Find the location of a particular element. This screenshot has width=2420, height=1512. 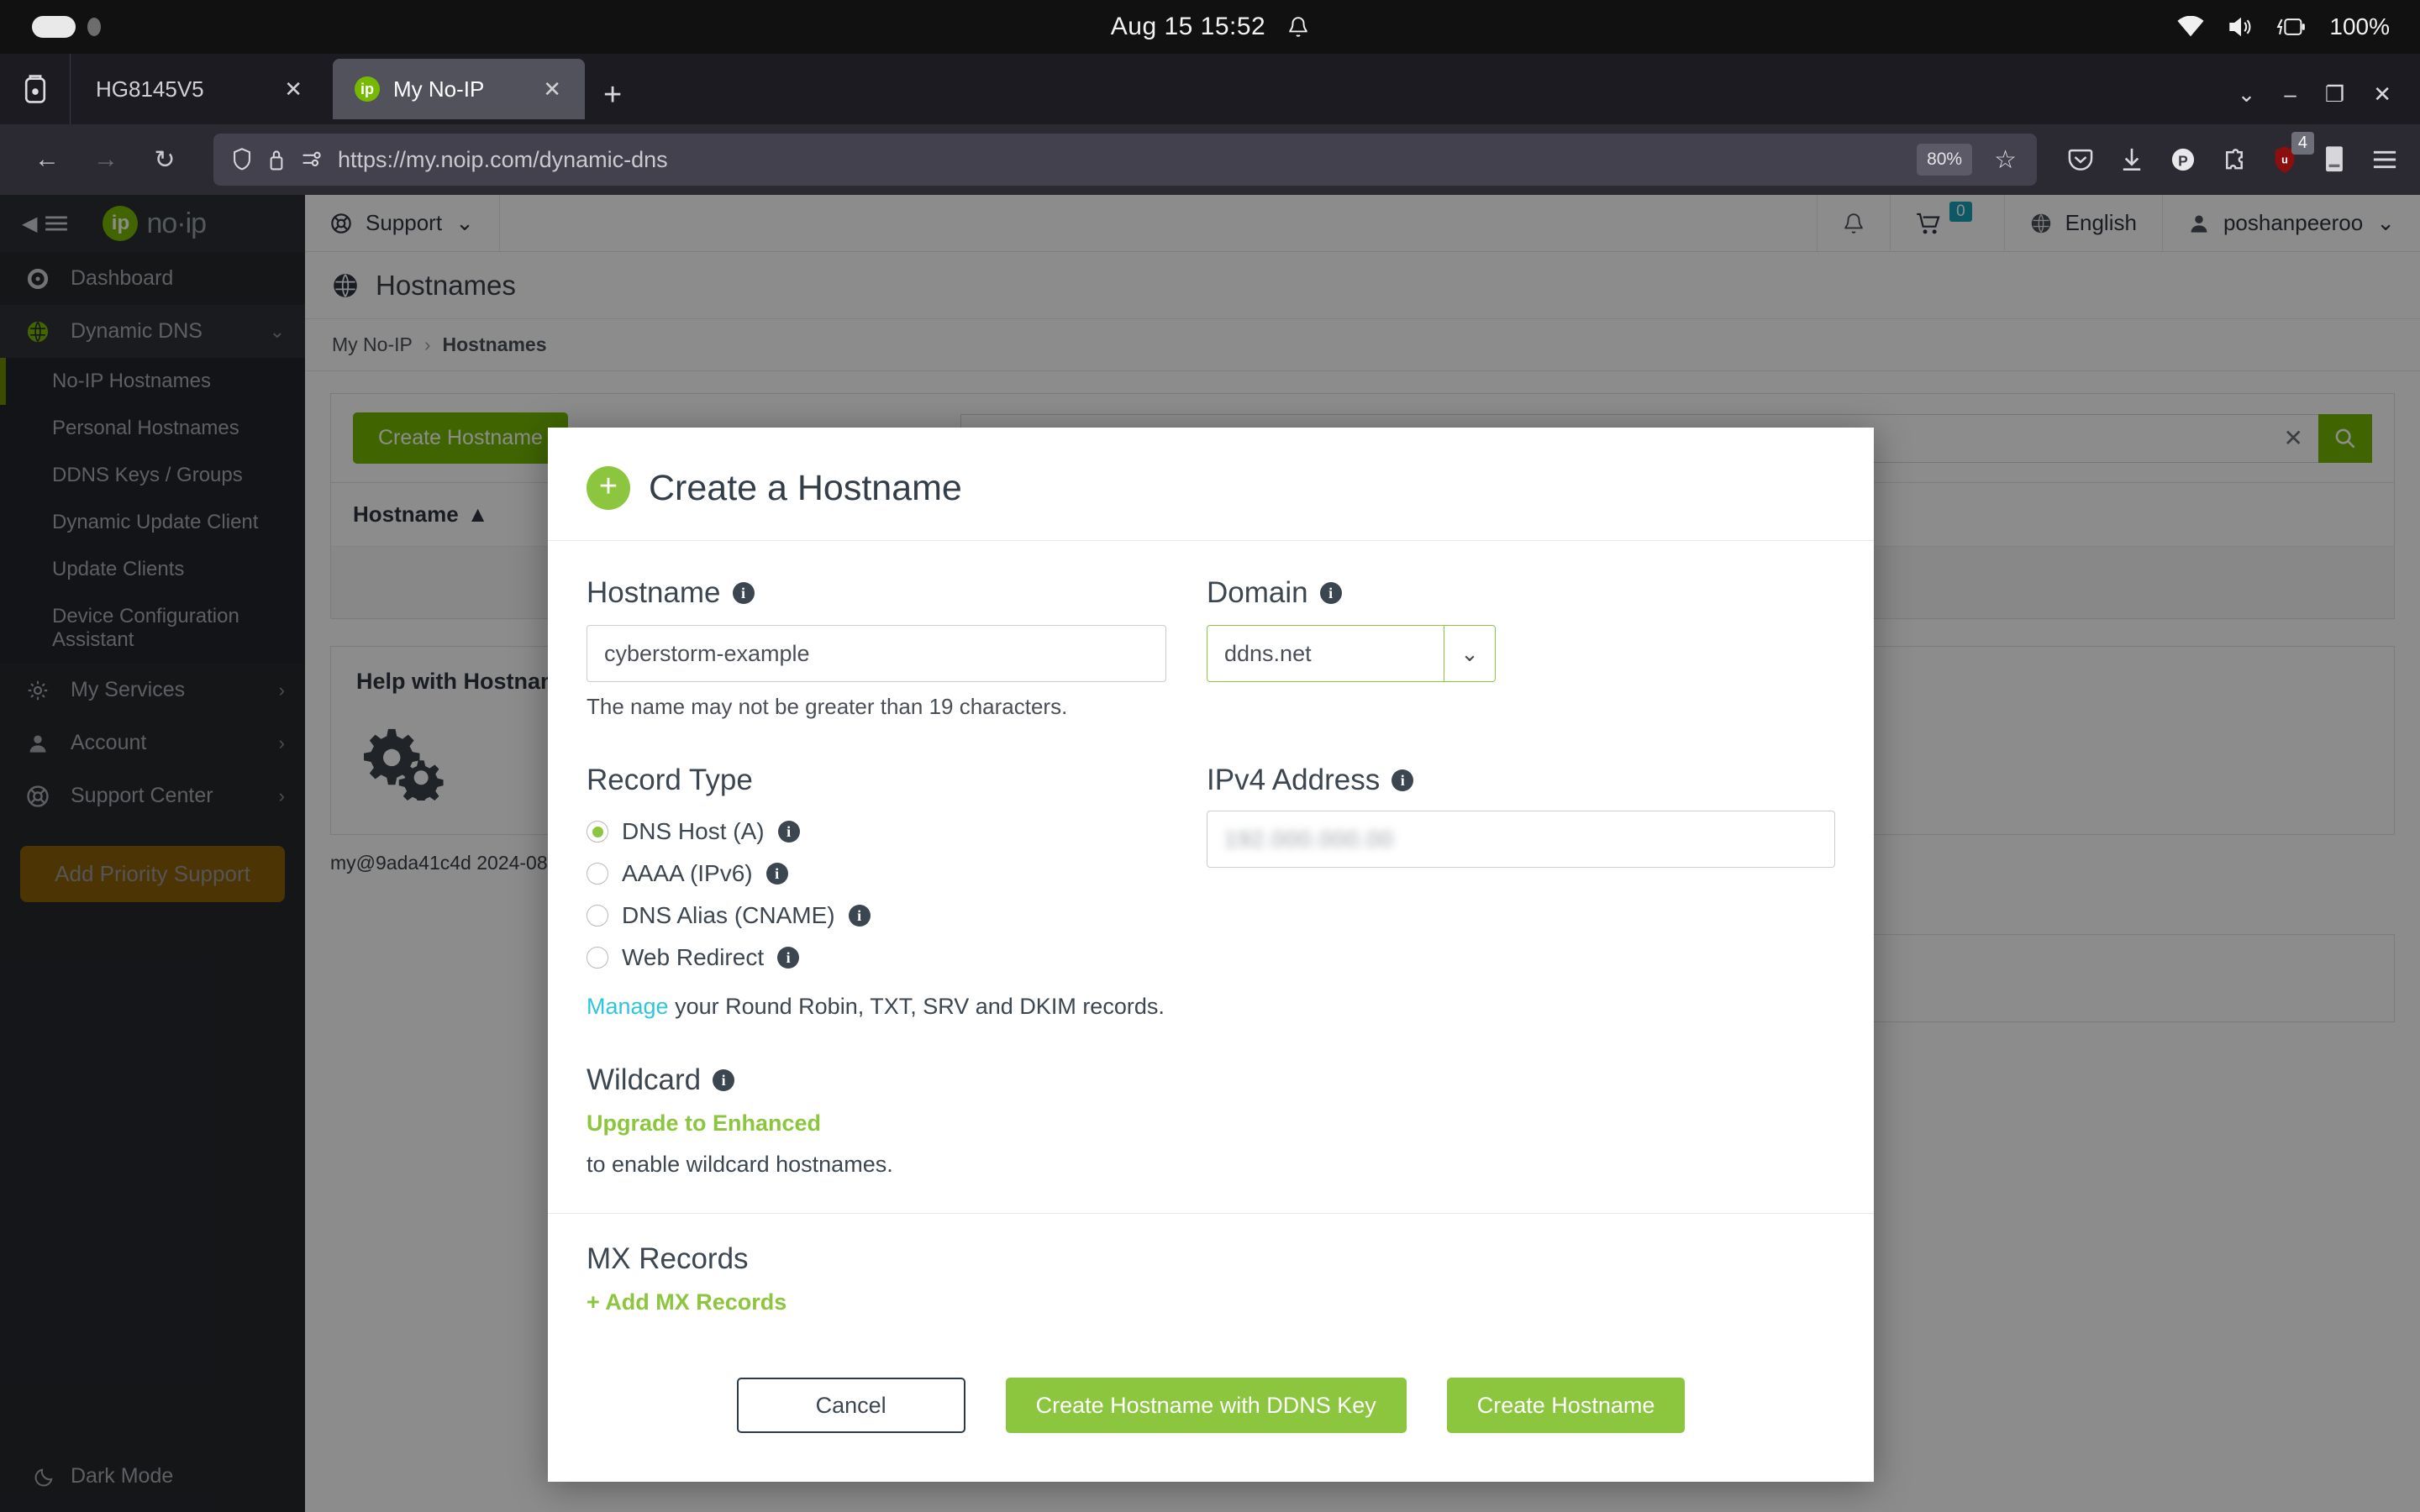

wifi-icon is located at coordinates (2190, 27).